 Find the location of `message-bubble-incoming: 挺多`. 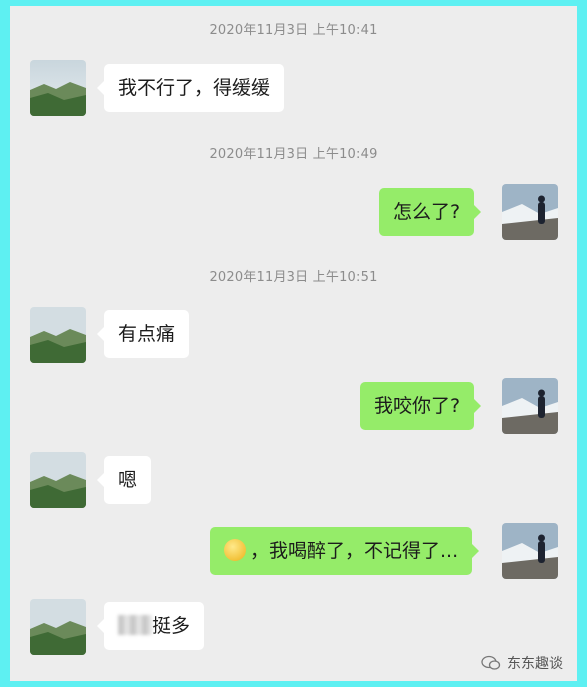

message-bubble-incoming: 挺多 is located at coordinates (150, 626).